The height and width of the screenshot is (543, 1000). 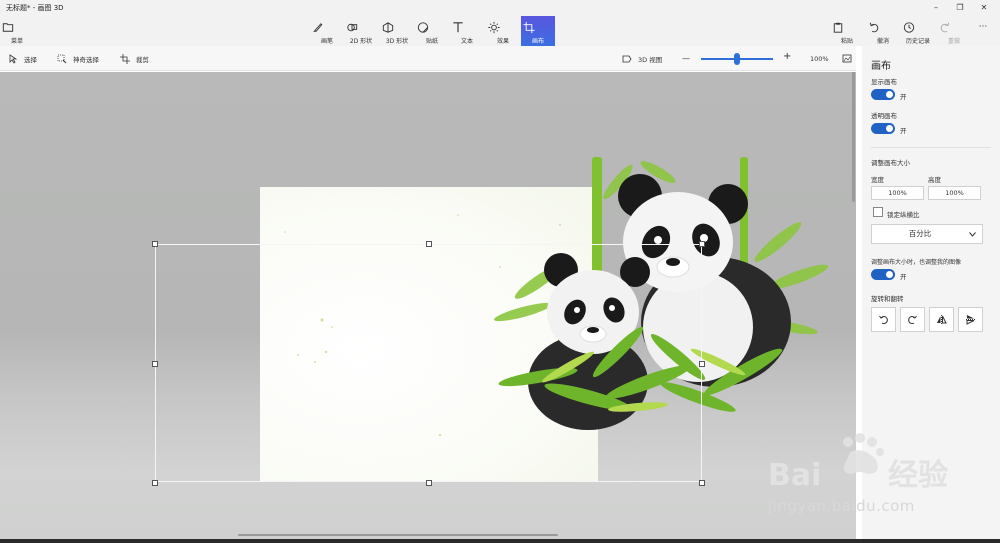 I want to click on 3d-view-icon, so click(x=627, y=58).